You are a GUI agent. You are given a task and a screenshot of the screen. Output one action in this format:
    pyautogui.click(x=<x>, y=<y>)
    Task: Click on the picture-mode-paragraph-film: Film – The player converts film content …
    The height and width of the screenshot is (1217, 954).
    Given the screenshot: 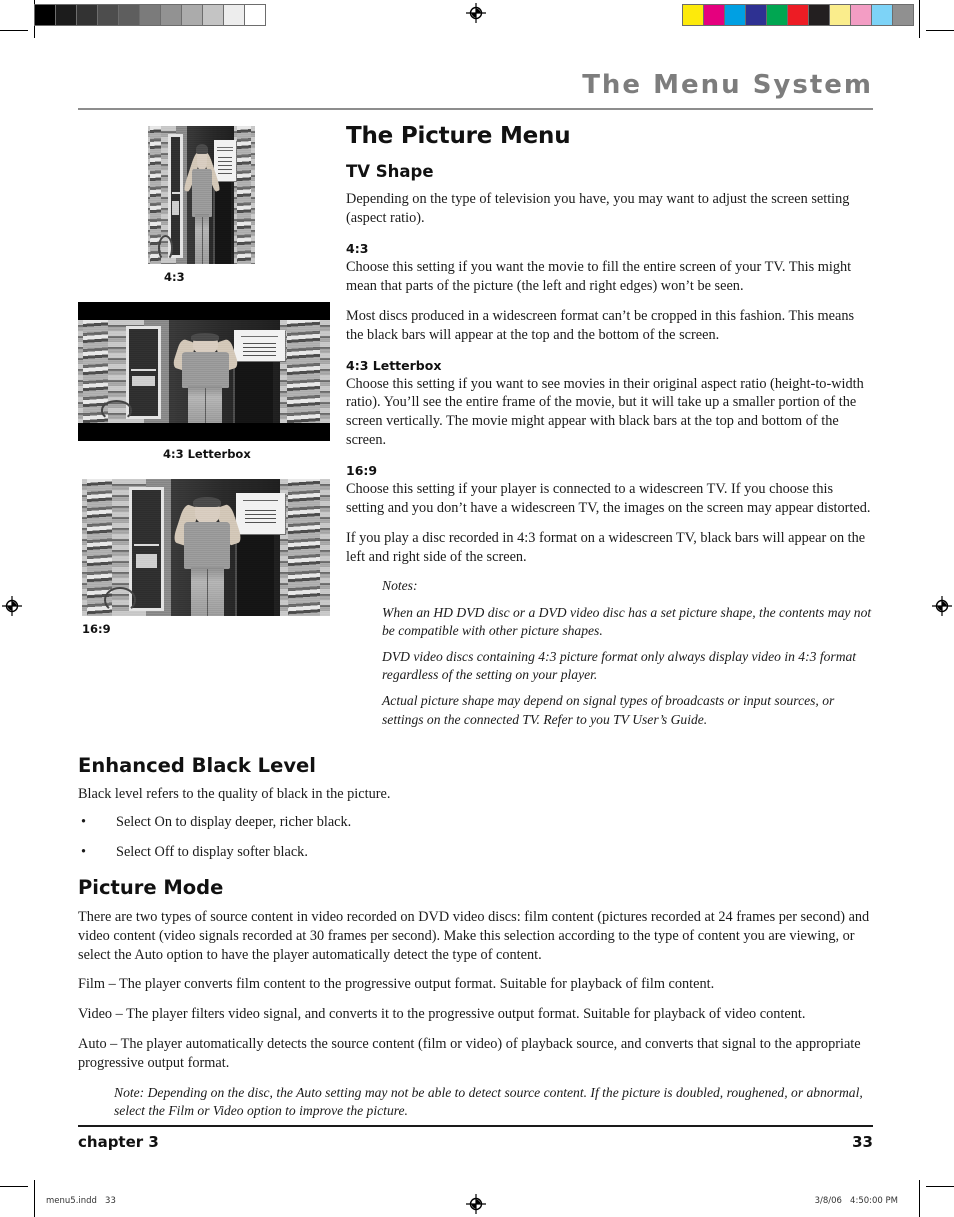 What is the action you would take?
    pyautogui.click(x=396, y=984)
    